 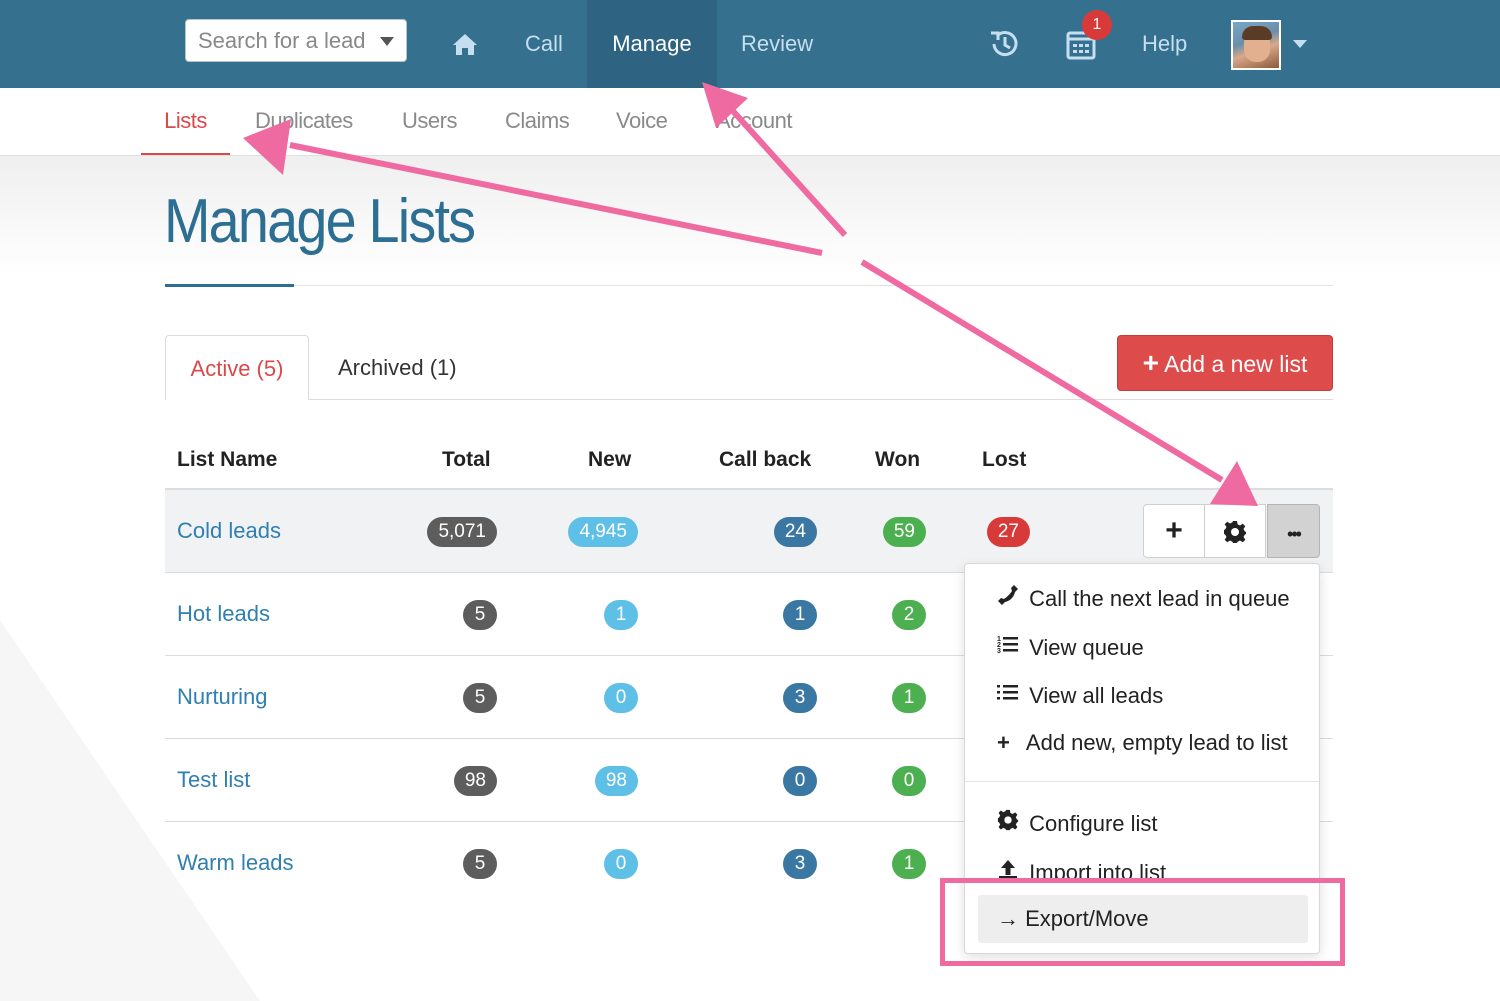 What do you see at coordinates (1097, 25) in the screenshot?
I see `notification-badge: 1` at bounding box center [1097, 25].